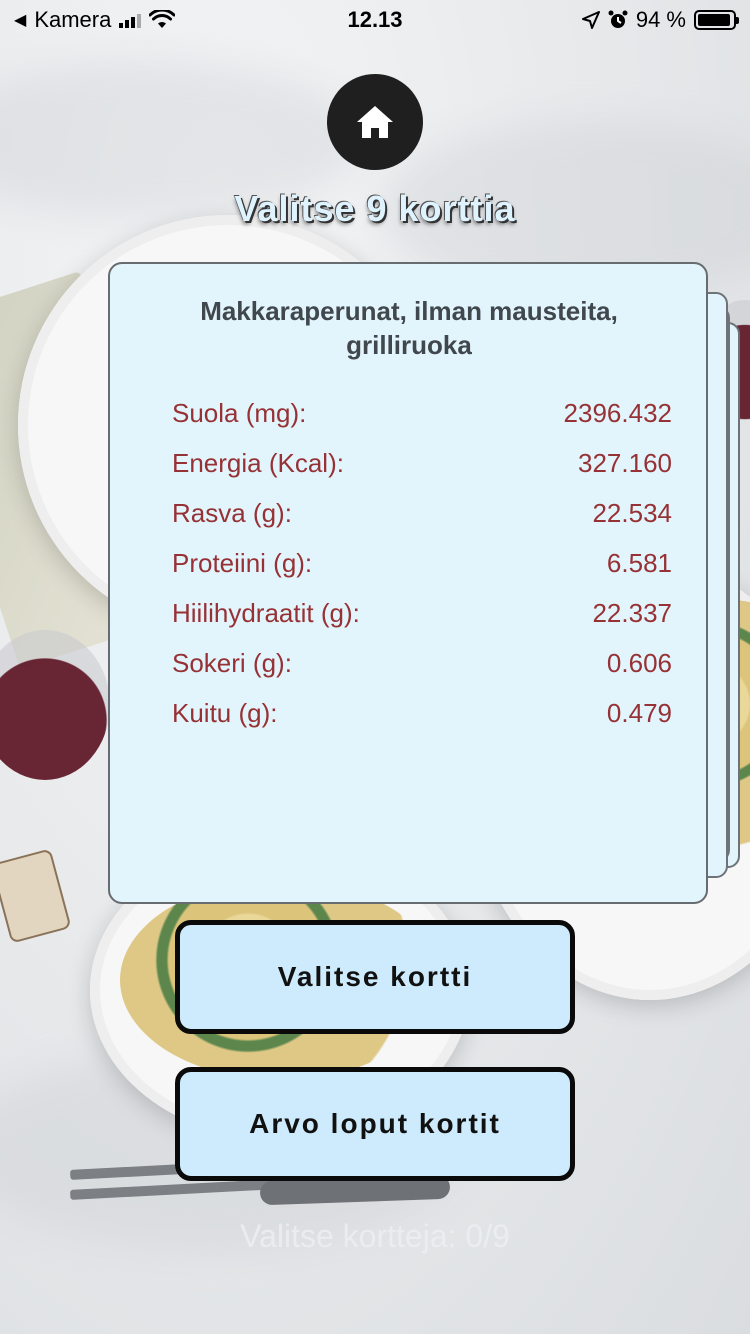 This screenshot has height=1334, width=750. I want to click on nutrient-row: Energia (Kcal): 327.160, so click(422, 471).